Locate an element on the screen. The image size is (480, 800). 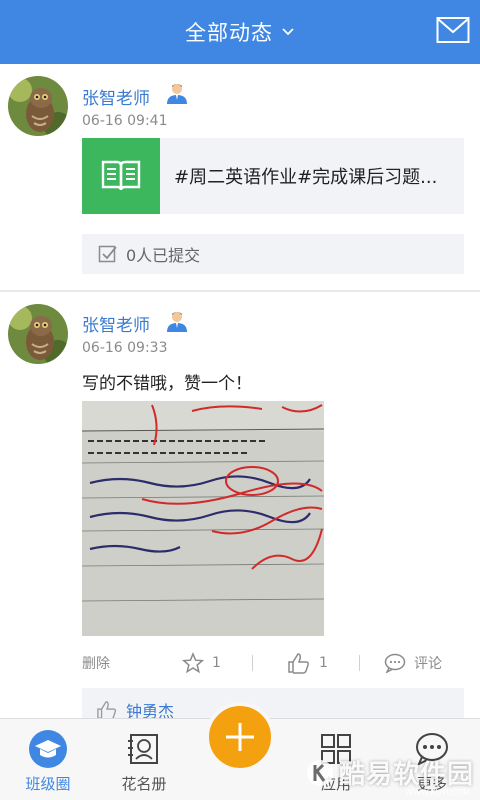
avatar is located at coordinates (38, 334).